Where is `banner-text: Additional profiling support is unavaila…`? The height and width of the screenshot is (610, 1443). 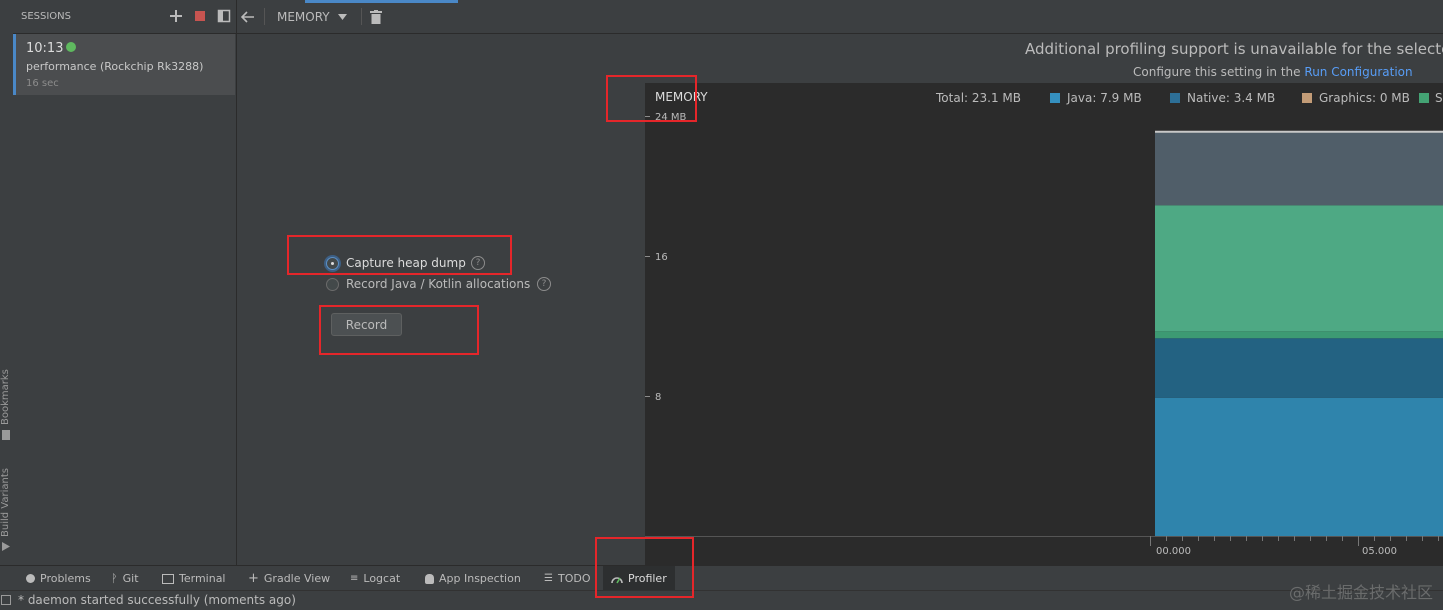 banner-text: Additional profiling support is unavaila… is located at coordinates (1234, 49).